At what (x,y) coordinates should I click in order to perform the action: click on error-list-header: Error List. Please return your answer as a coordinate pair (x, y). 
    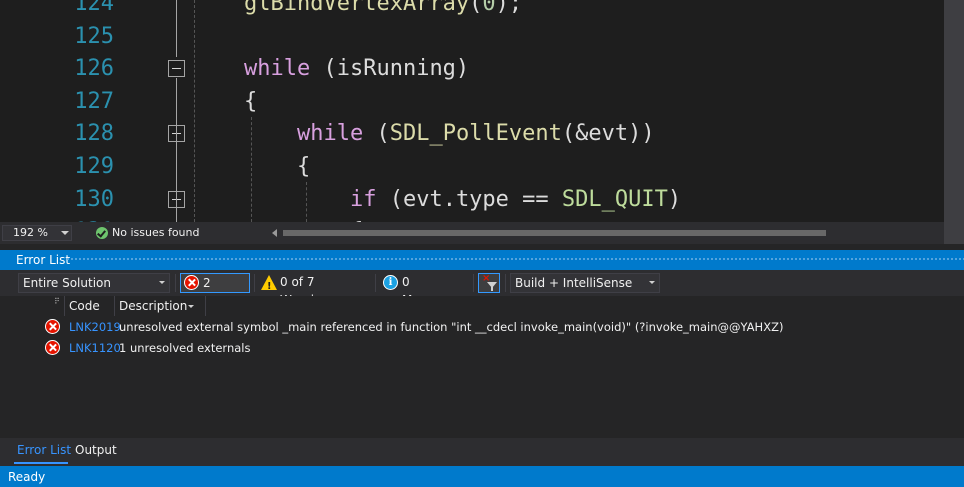
    Looking at the image, I should click on (482, 260).